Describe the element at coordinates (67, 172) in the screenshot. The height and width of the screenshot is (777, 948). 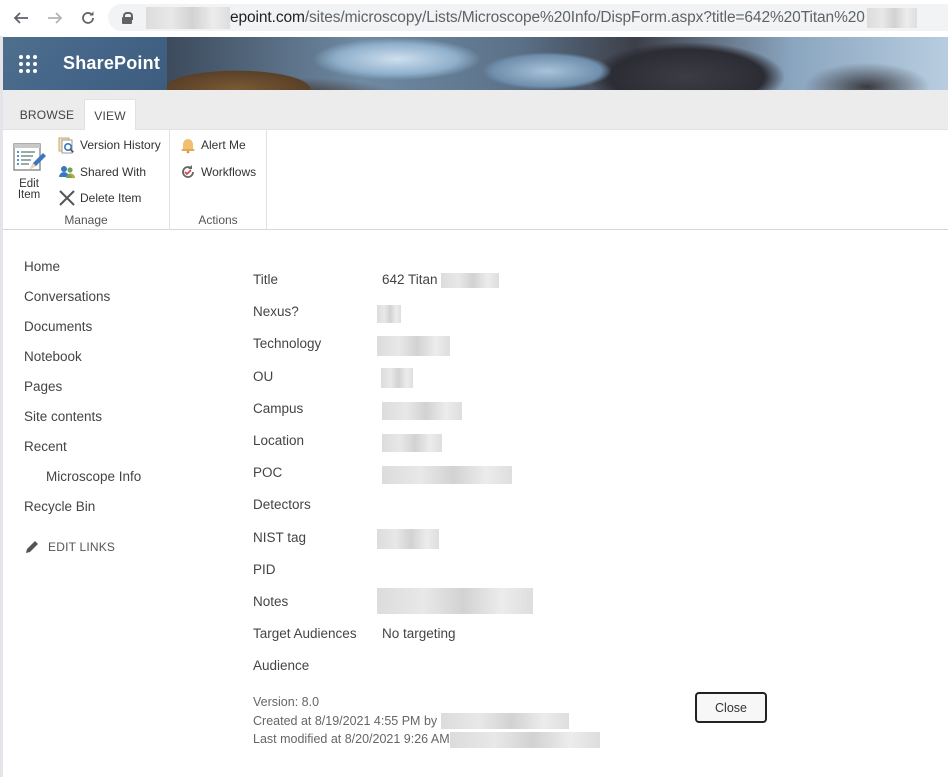
I see `shared-with-icon` at that location.